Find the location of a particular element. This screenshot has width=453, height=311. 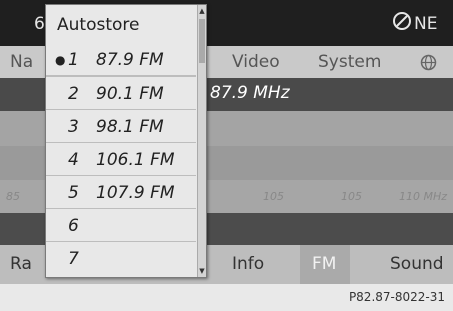

preset-frequency: 87.9 FM is located at coordinates (130, 60).